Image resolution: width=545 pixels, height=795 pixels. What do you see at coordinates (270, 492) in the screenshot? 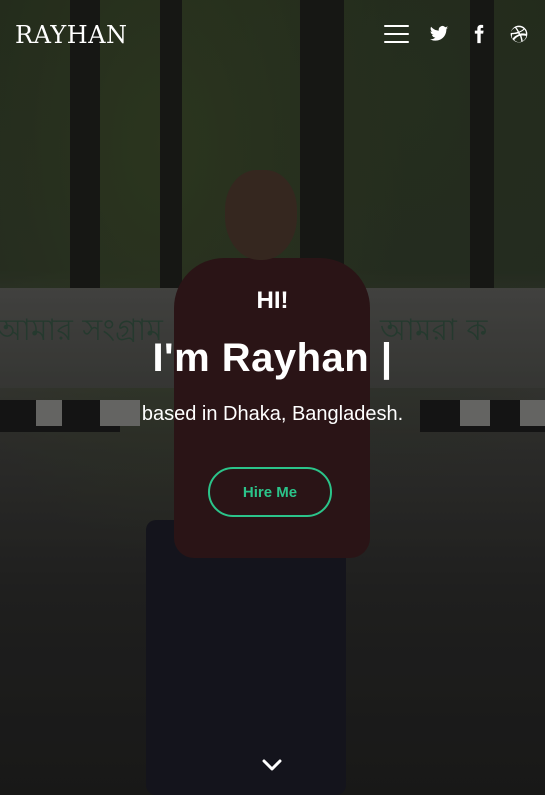
I see `hire-me-button: Hire Me` at bounding box center [270, 492].